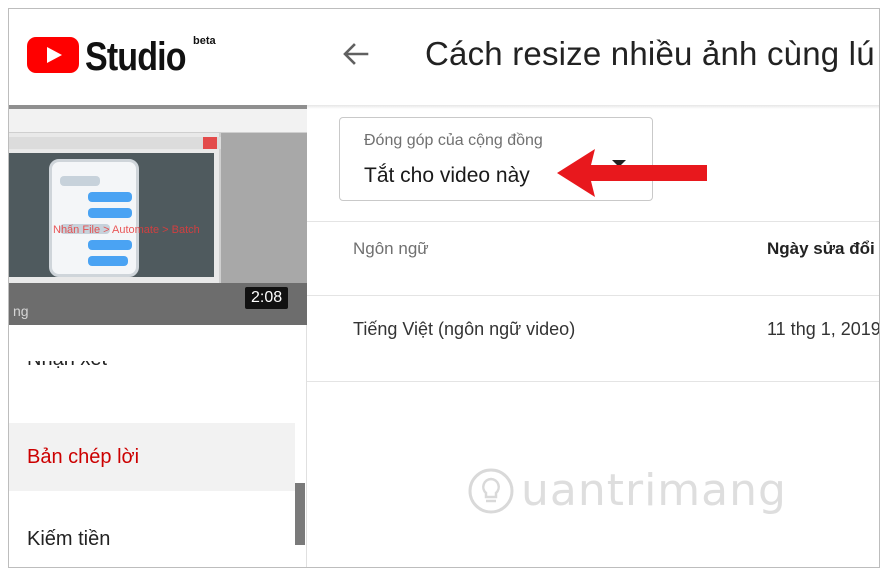 This screenshot has height=571, width=883. Describe the element at coordinates (593, 107) in the screenshot. I see `header-shadow` at that location.